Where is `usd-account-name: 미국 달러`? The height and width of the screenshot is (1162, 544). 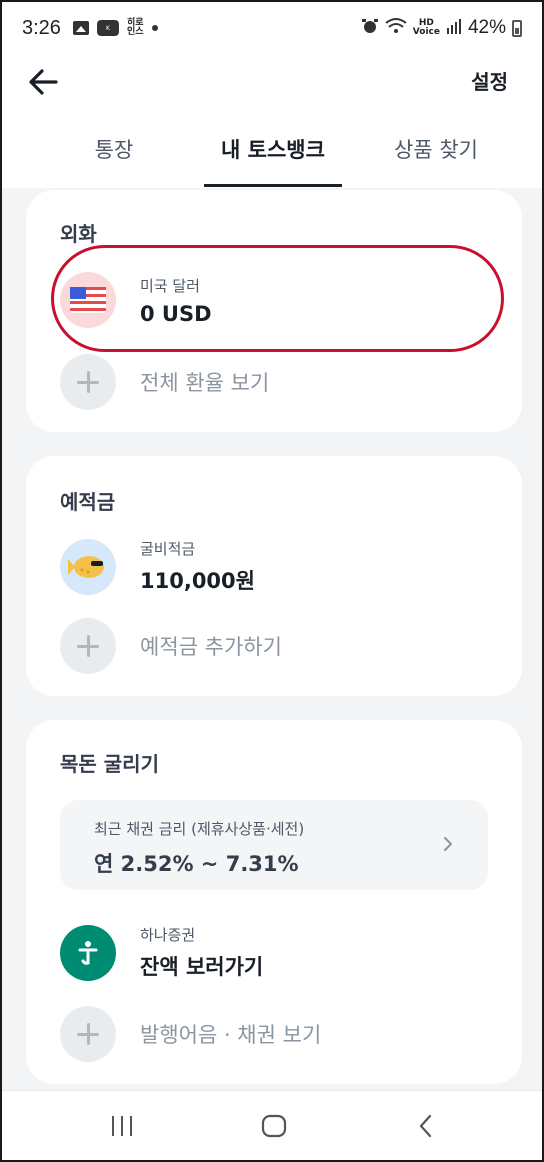
usd-account-name: 미국 달러 is located at coordinates (170, 285).